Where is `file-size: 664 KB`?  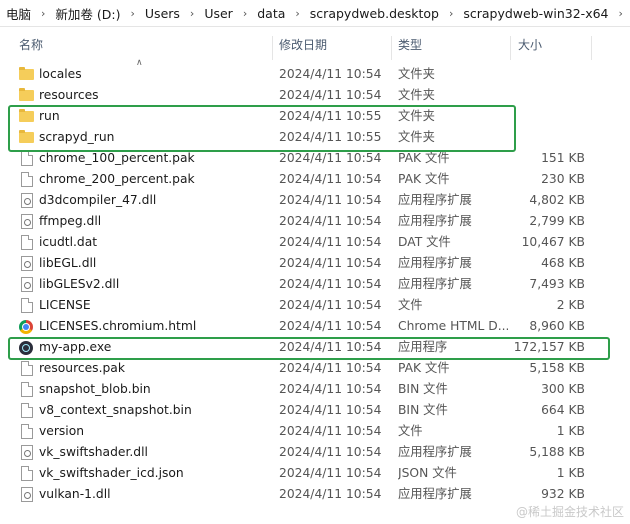 file-size: 664 KB is located at coordinates (563, 410).